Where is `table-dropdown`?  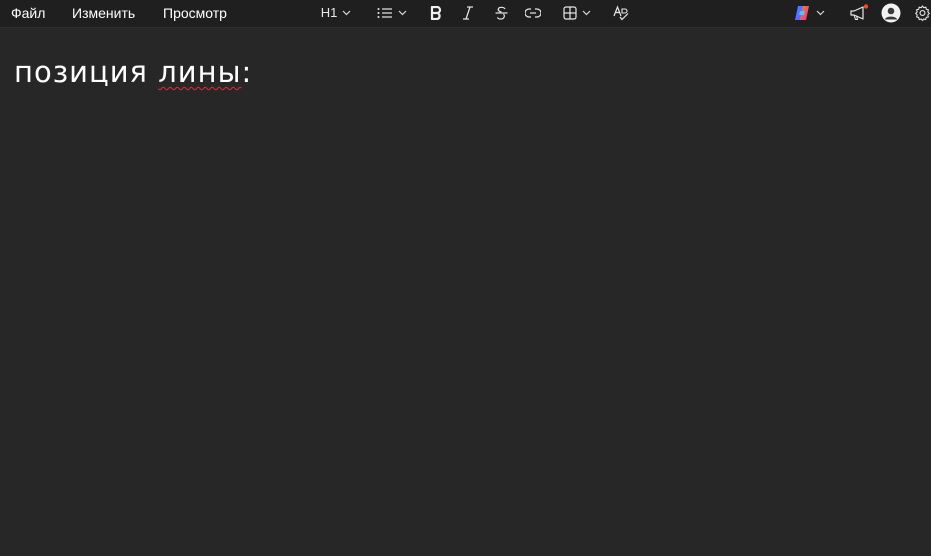
table-dropdown is located at coordinates (577, 13).